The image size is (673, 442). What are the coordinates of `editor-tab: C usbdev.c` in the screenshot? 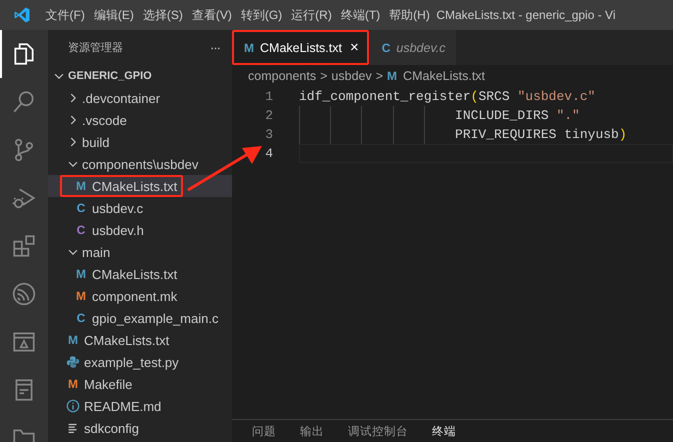 It's located at (413, 47).